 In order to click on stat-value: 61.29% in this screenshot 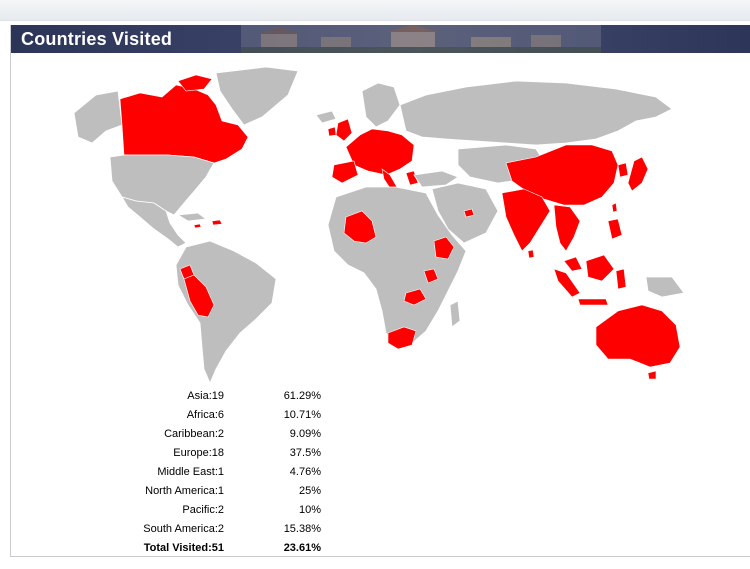, I will do `click(302, 396)`.